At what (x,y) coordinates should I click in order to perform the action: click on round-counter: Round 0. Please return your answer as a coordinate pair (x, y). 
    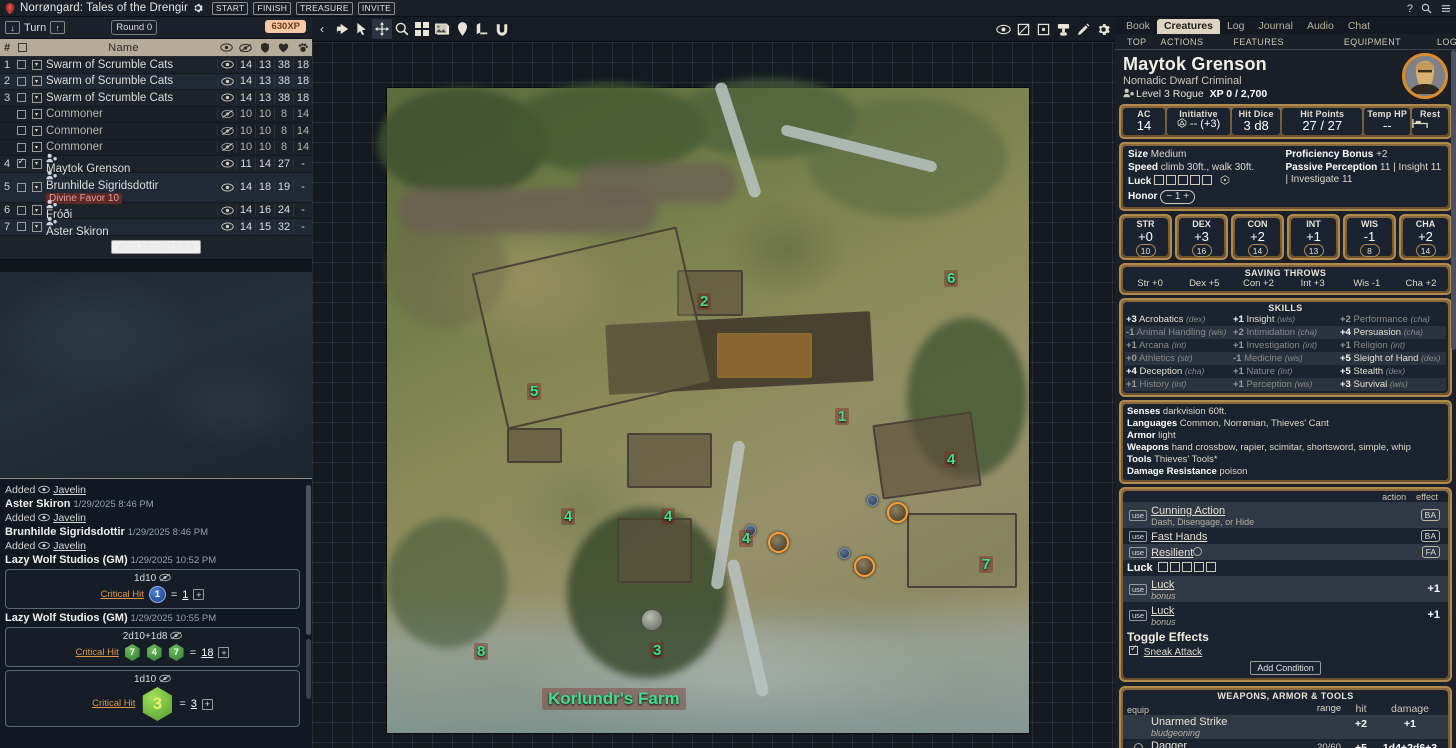
    Looking at the image, I should click on (134, 27).